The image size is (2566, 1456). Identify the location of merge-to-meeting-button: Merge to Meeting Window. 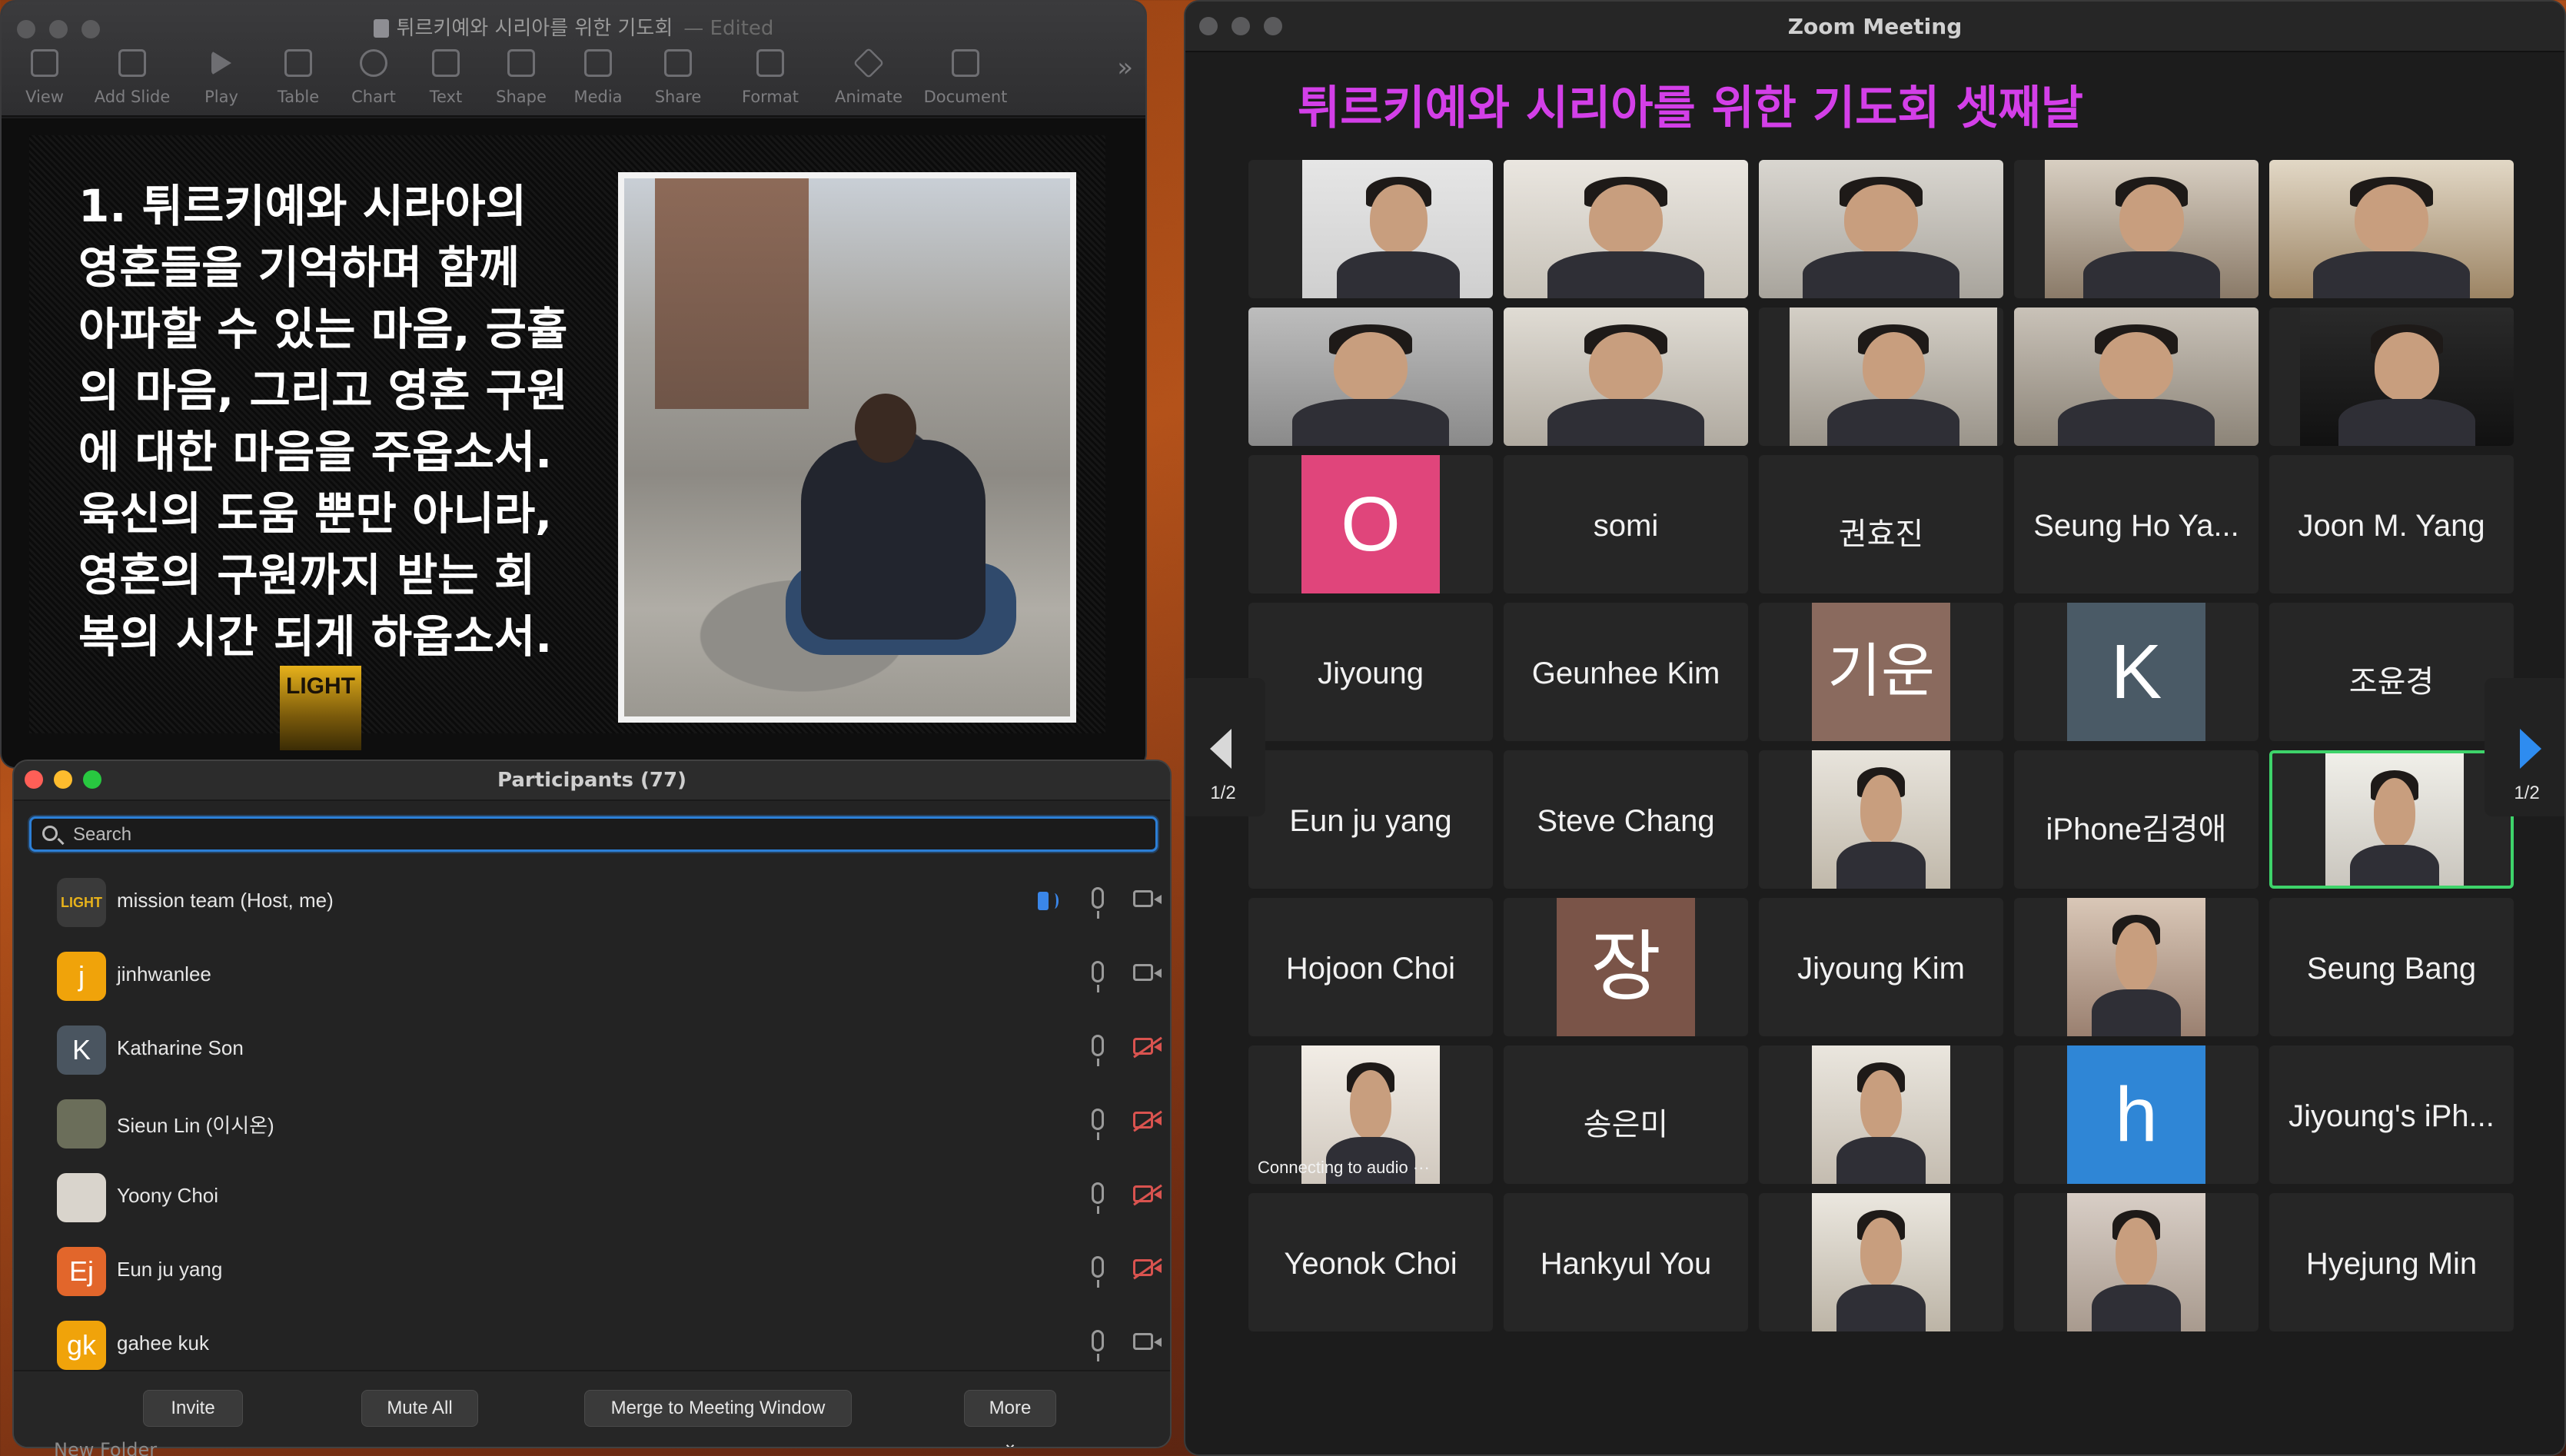
(718, 1408).